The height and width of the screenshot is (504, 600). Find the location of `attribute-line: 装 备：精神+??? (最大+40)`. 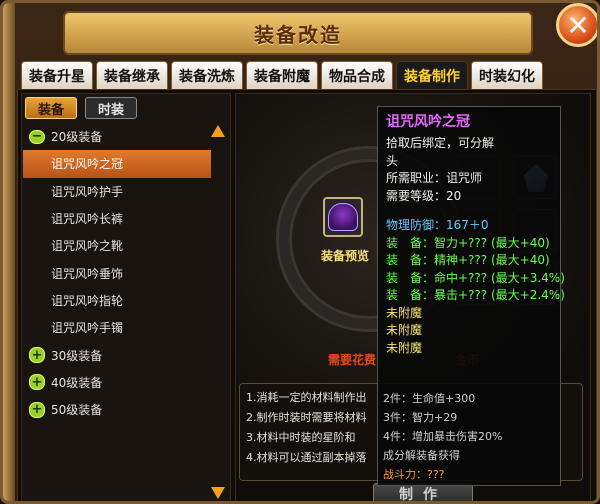

attribute-line: 装 备：精神+??? (最大+40) is located at coordinates (468, 260).